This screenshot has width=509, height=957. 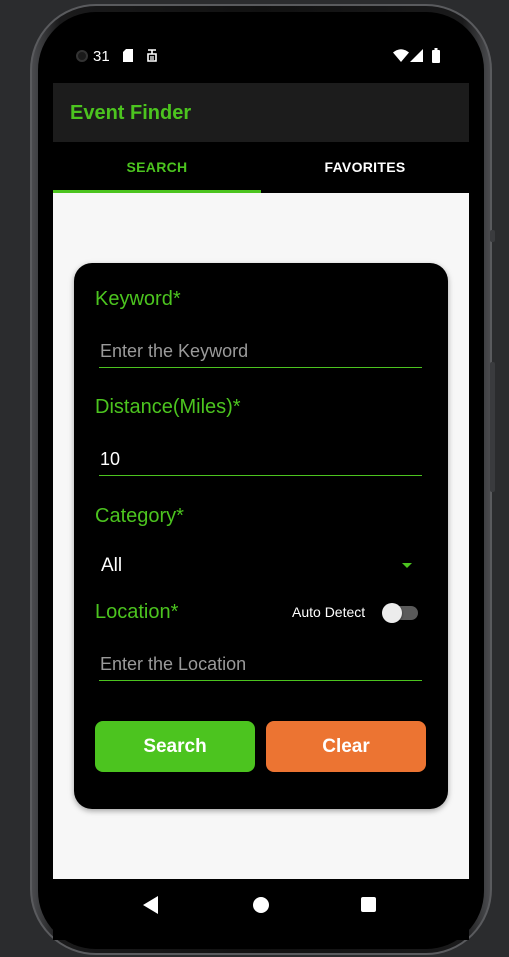 I want to click on power-button, so click(x=492, y=236).